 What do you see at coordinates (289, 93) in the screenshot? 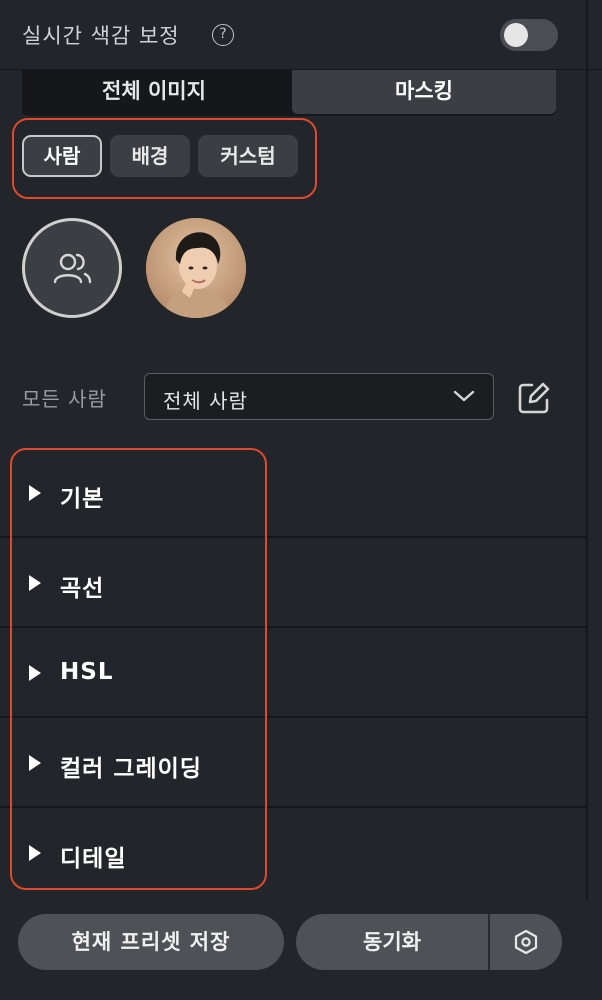
I see `scope-tabs: 전체 이미지 마스킹` at bounding box center [289, 93].